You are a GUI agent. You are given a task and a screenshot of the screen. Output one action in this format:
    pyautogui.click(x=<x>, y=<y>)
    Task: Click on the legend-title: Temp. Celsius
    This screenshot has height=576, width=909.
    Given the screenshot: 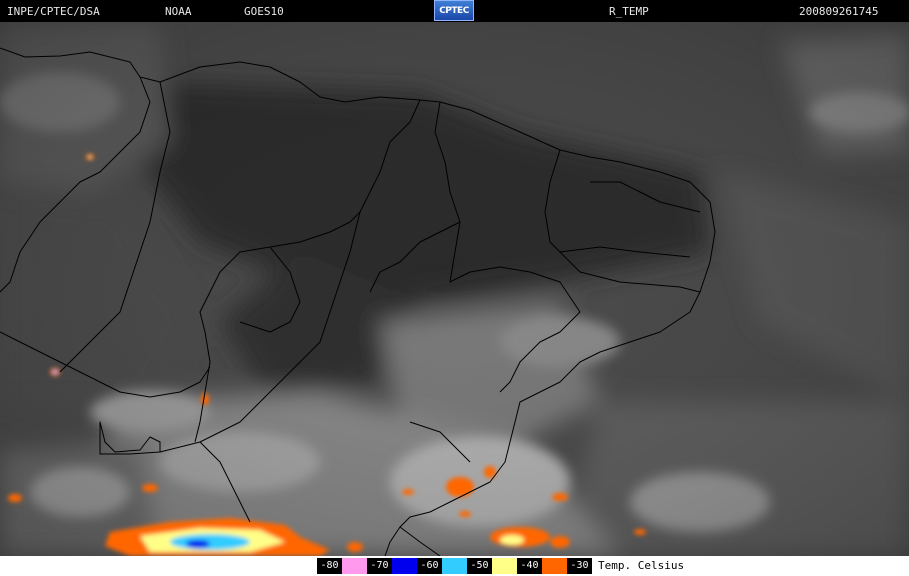 What is the action you would take?
    pyautogui.click(x=641, y=565)
    